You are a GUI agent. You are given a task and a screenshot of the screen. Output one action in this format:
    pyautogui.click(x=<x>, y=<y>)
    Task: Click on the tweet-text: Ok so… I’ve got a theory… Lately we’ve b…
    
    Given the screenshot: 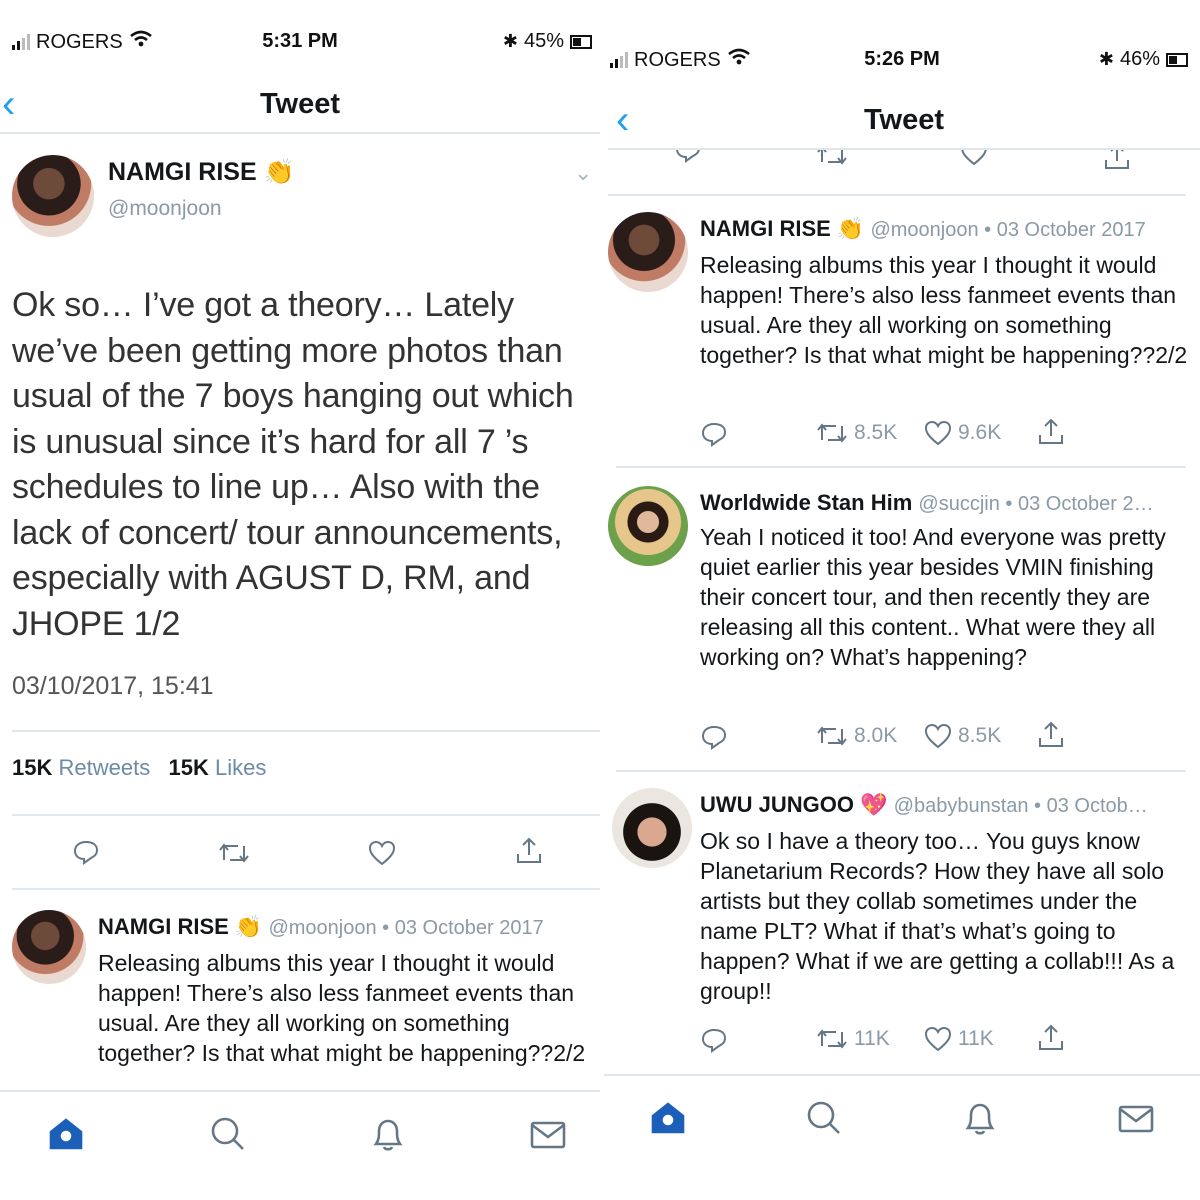 What is the action you would take?
    pyautogui.click(x=293, y=464)
    